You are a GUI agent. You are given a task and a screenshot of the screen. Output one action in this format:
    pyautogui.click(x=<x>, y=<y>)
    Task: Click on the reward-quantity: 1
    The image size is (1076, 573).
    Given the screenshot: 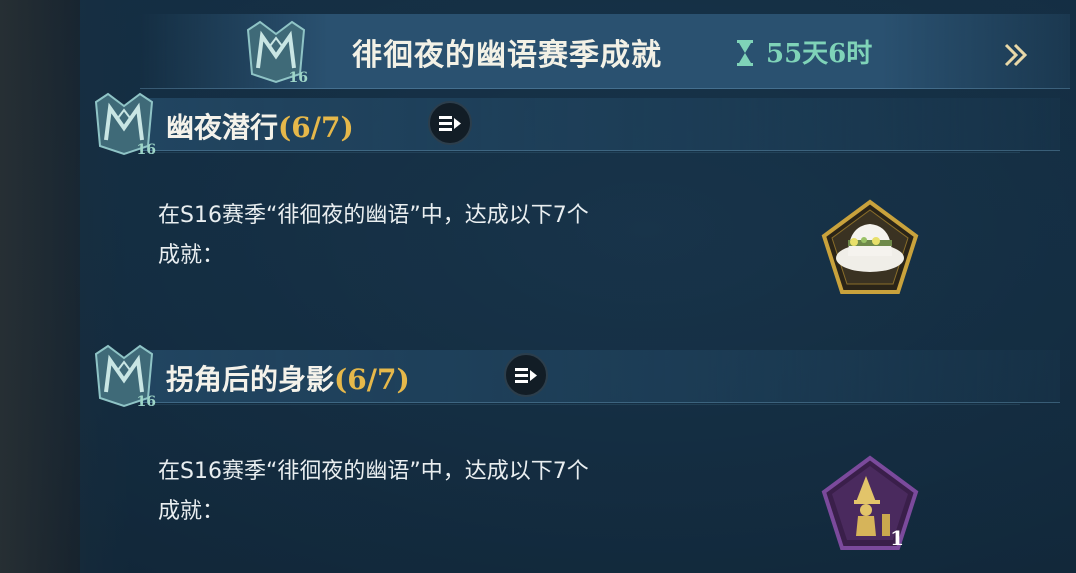 What is the action you would take?
    pyautogui.click(x=897, y=538)
    